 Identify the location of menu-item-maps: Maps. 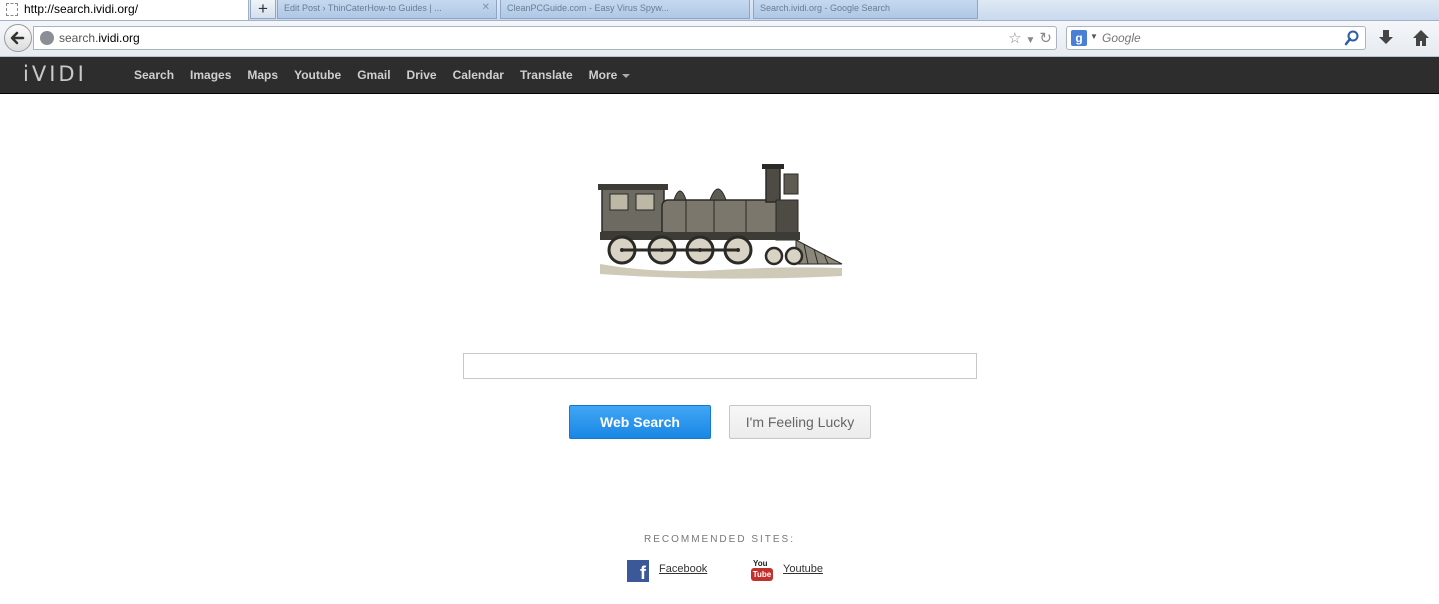
(262, 75).